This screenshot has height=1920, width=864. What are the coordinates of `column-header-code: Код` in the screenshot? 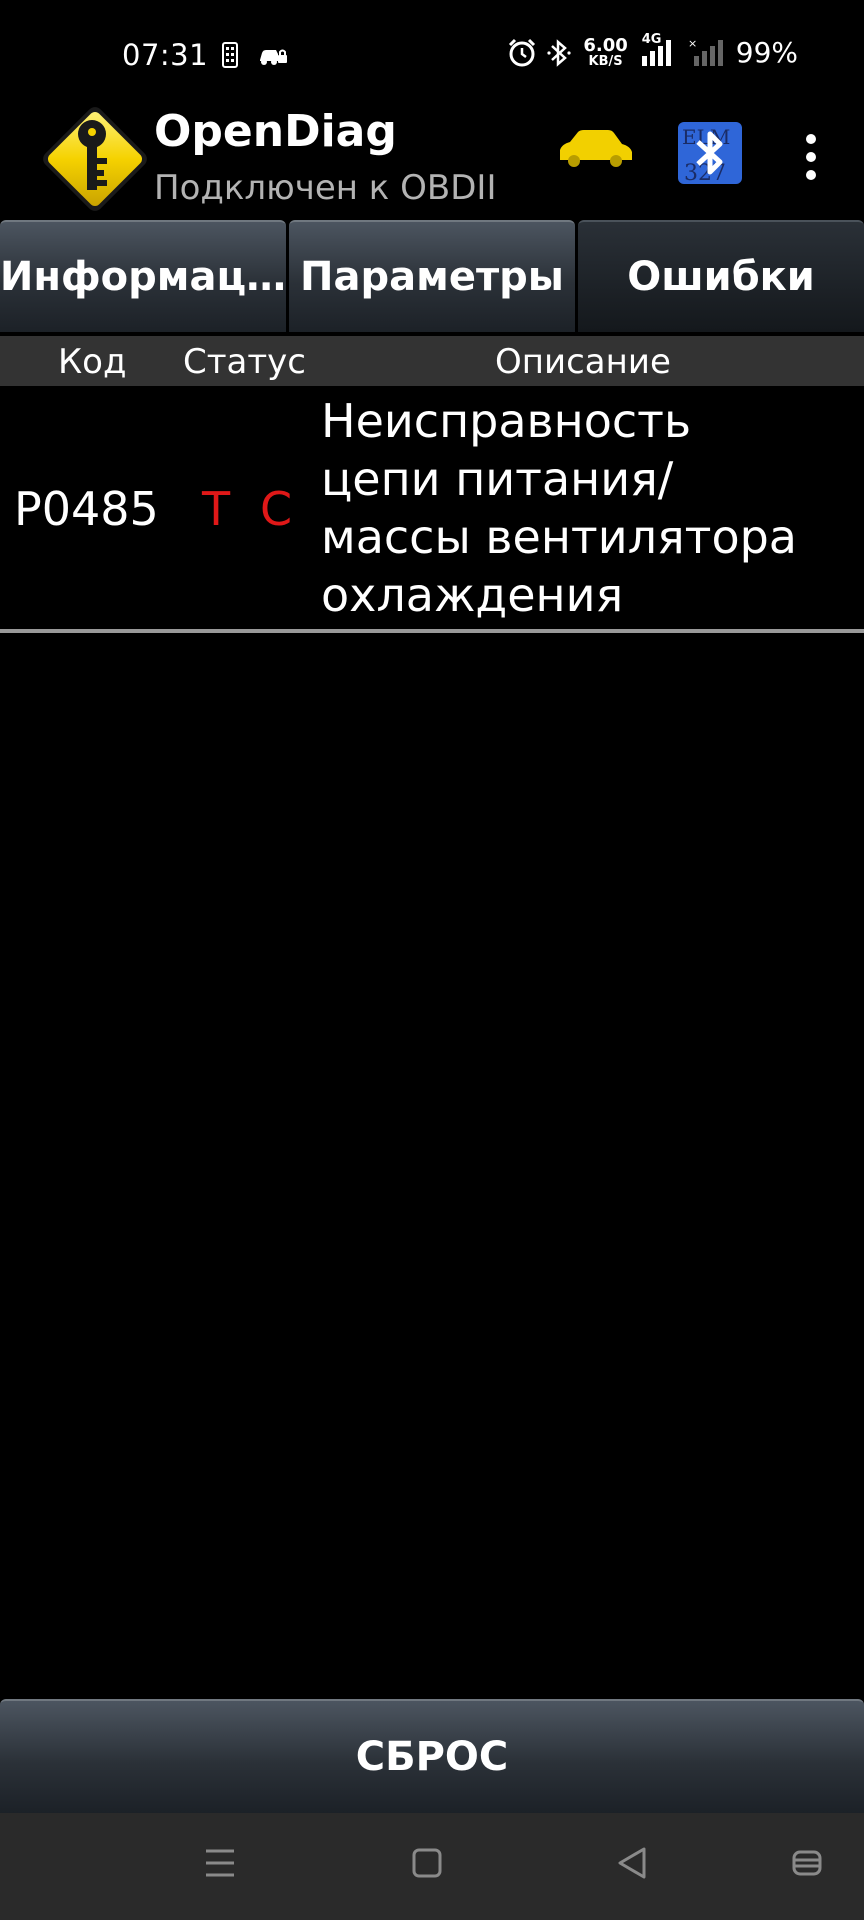 It's located at (92, 362).